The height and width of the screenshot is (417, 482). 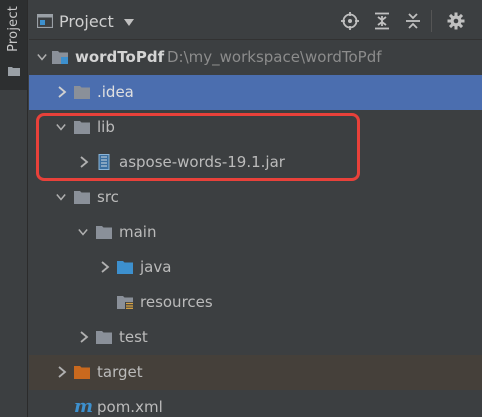 What do you see at coordinates (176, 302) in the screenshot?
I see `tree-row-resources-label: resources` at bounding box center [176, 302].